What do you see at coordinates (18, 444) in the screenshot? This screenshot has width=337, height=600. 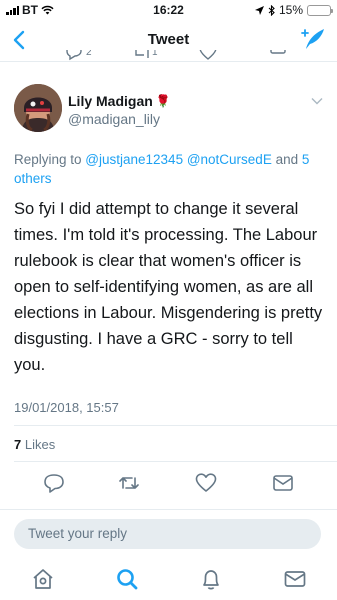 I see `like-count-number: 7` at bounding box center [18, 444].